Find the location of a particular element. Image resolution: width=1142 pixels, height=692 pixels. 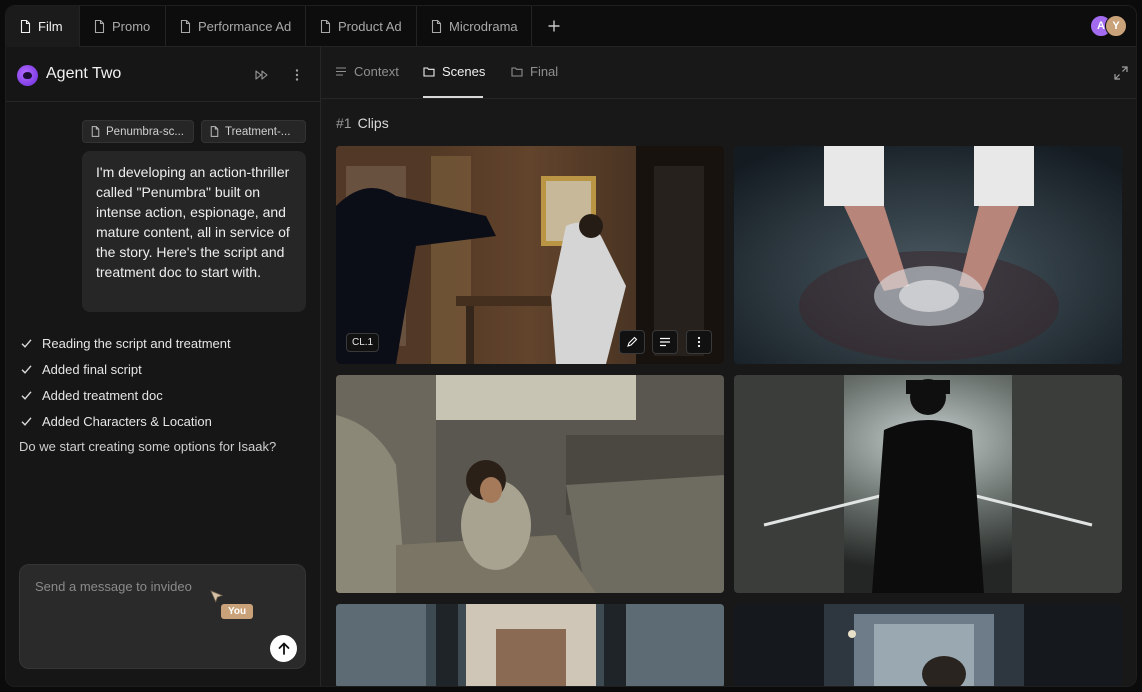

step-item: Added final script is located at coordinates (81, 369).